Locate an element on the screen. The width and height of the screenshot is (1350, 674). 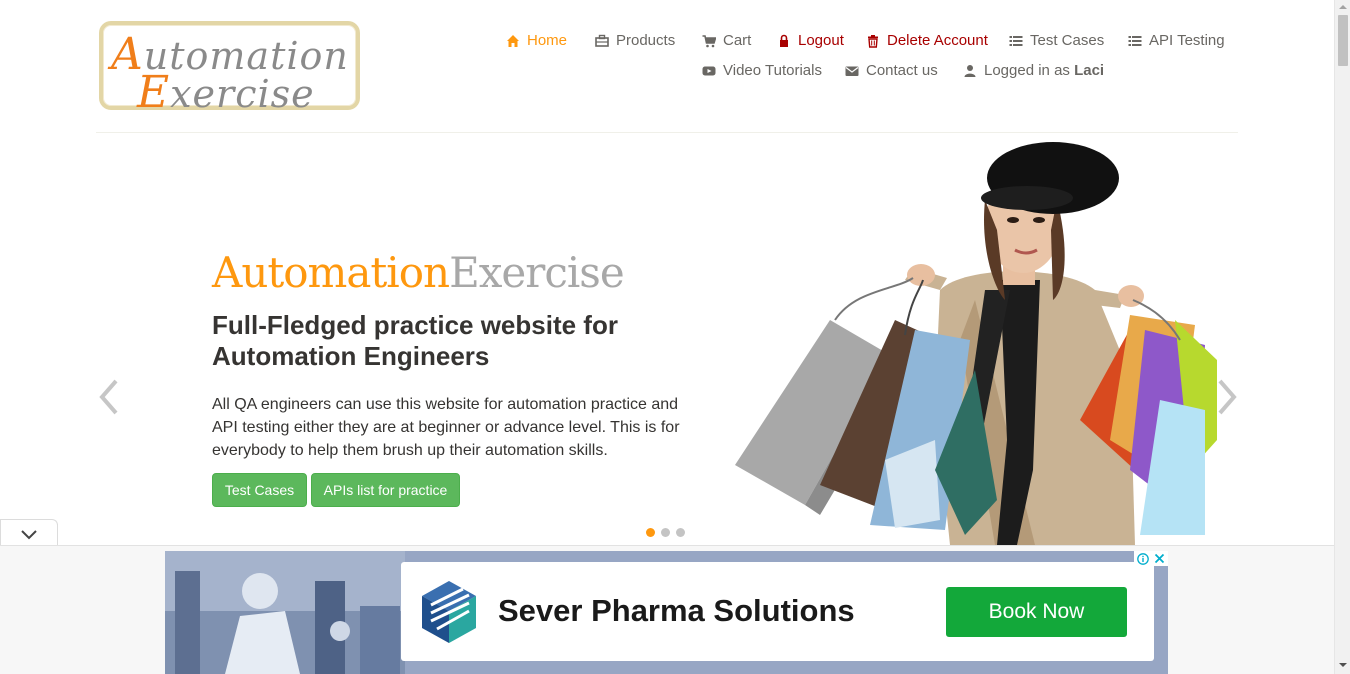
nav-delete-account-label: Delete Account is located at coordinates (937, 40).